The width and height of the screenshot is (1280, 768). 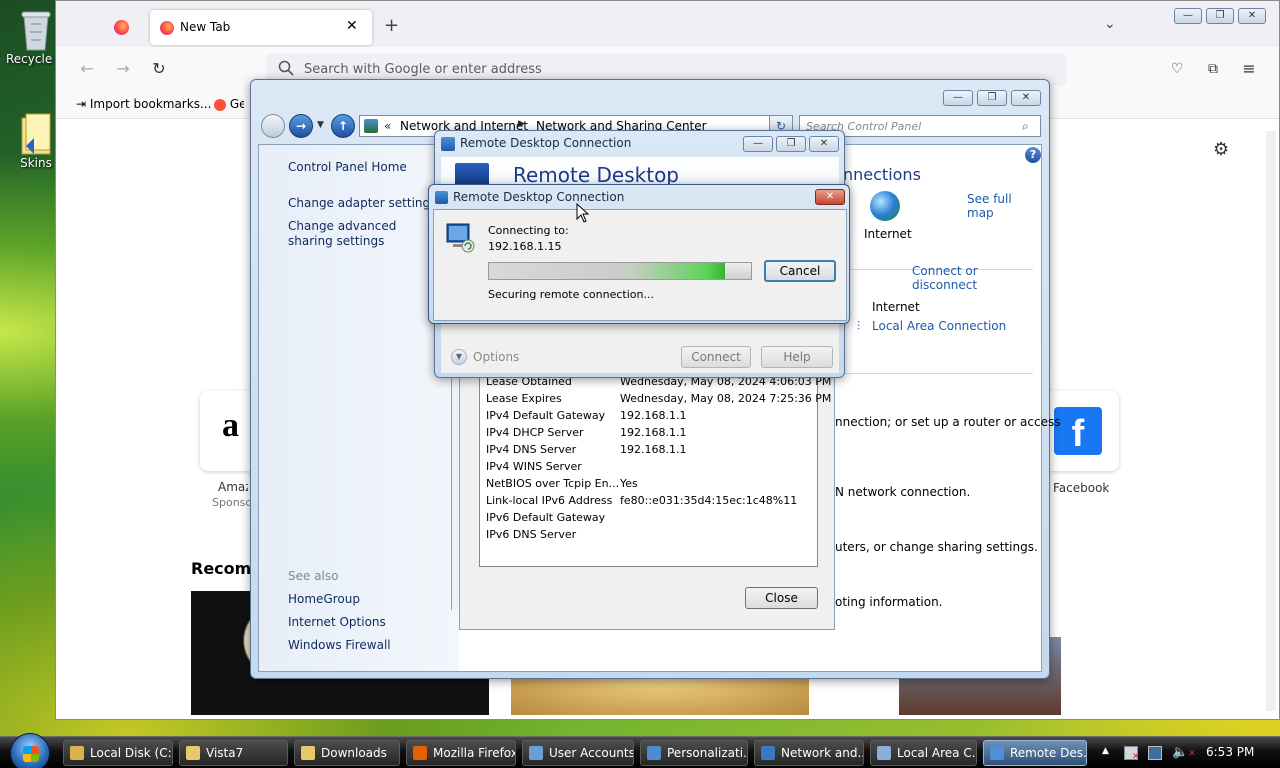 I want to click on shortcut-facebook: f, so click(x=1081, y=431).